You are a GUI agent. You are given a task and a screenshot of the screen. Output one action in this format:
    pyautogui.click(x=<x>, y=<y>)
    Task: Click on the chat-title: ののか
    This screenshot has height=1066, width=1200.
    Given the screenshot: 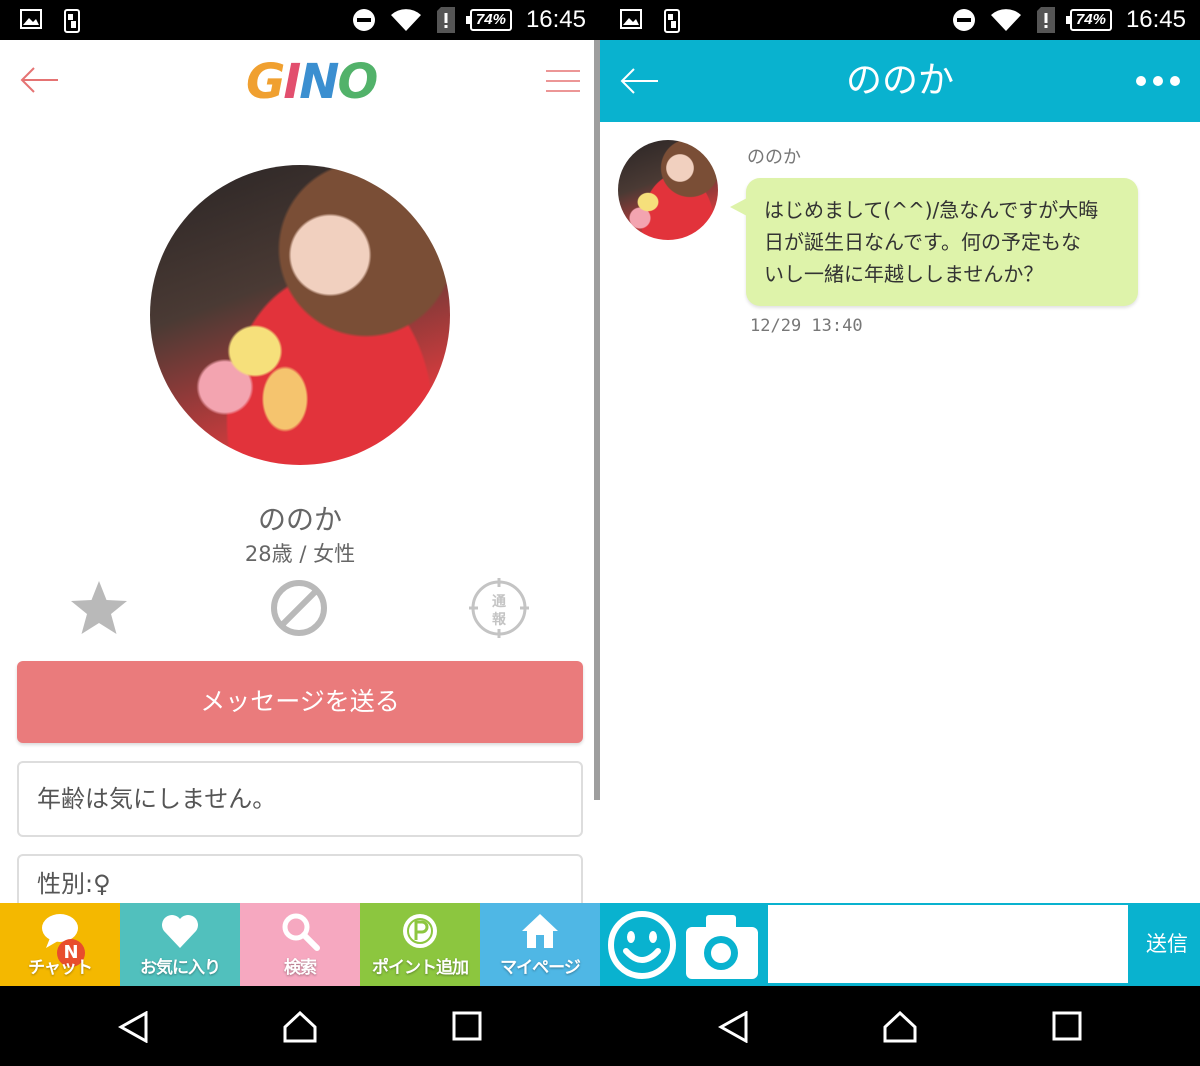 What is the action you would take?
    pyautogui.click(x=899, y=80)
    